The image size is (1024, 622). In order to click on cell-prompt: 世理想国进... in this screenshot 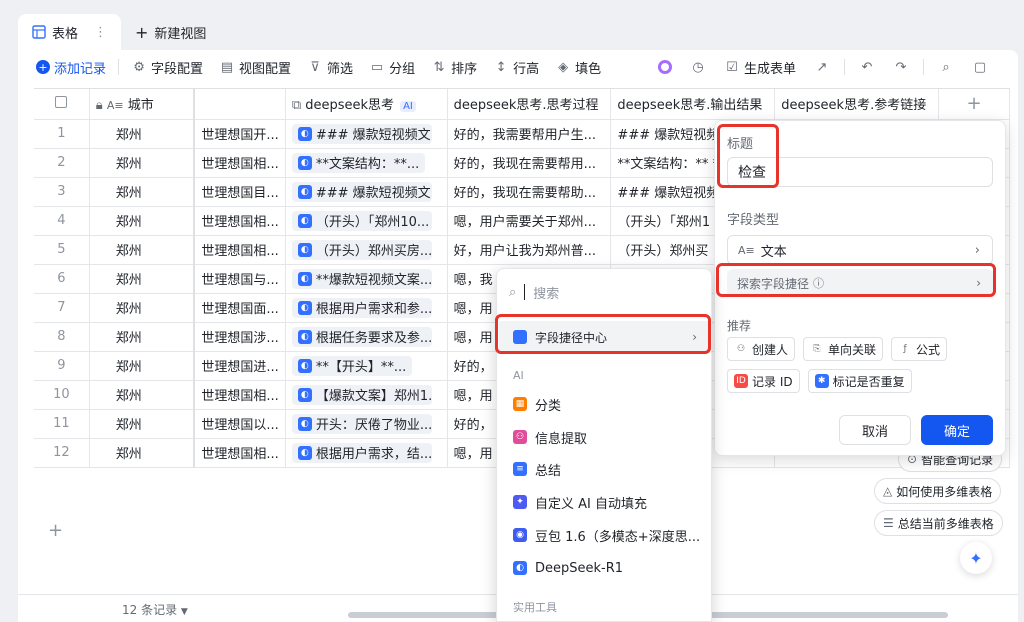, I will do `click(240, 366)`.